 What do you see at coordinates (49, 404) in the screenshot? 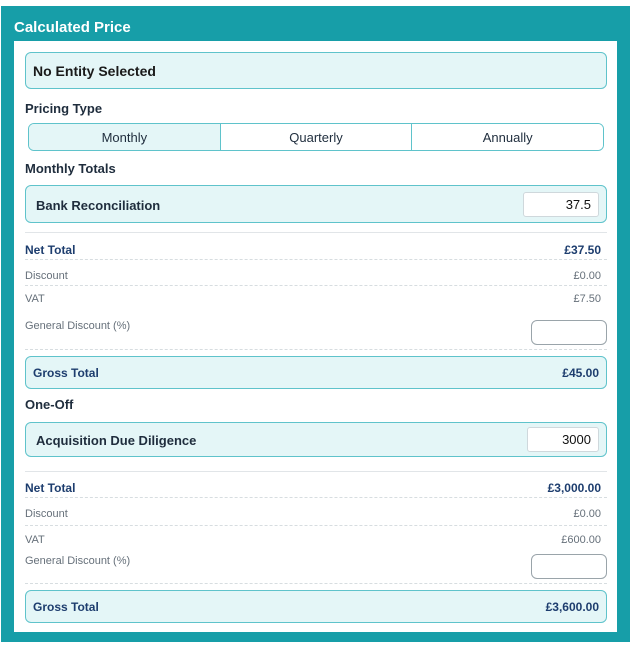
I see `one-off-heading: One-Off` at bounding box center [49, 404].